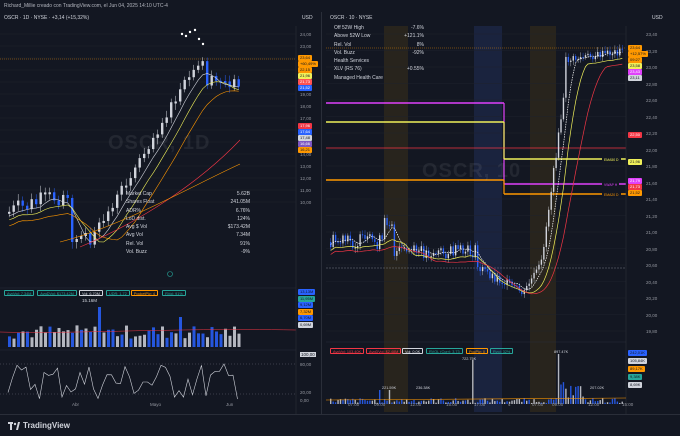  I want to click on stats-key: Above 52W Low, so click(352, 36).